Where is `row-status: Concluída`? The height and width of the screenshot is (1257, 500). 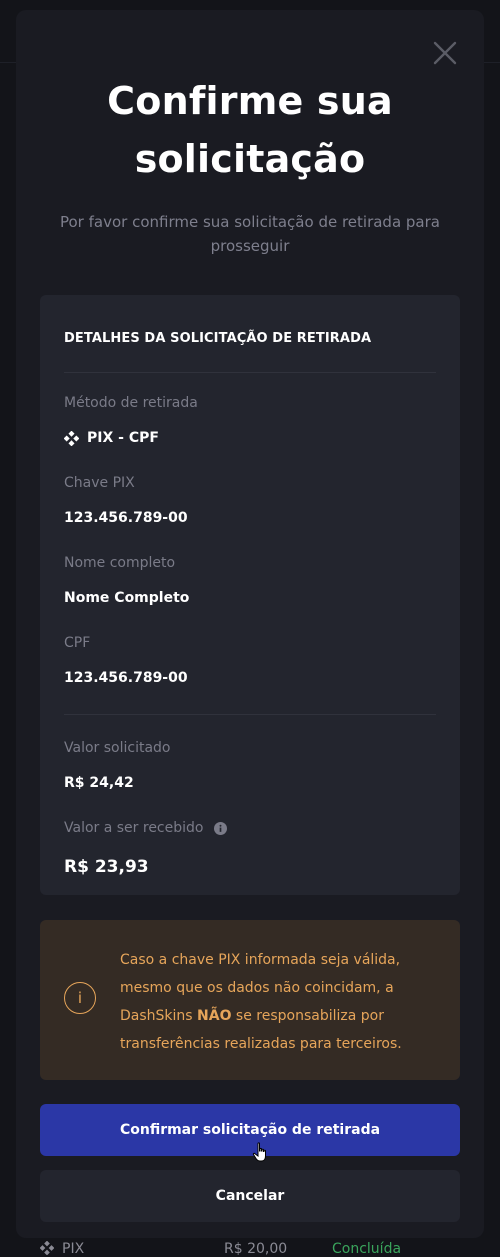
row-status: Concluída is located at coordinates (367, 1249).